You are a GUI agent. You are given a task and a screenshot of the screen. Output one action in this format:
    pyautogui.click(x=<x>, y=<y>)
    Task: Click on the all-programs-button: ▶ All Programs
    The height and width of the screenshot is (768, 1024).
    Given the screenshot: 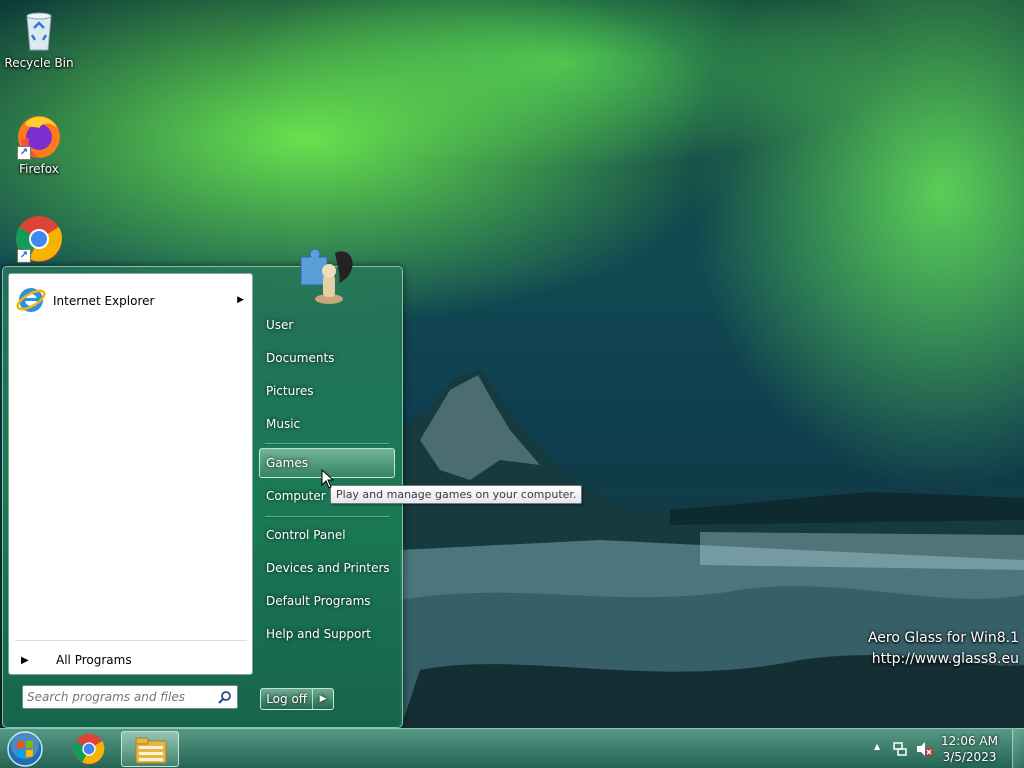 What is the action you would take?
    pyautogui.click(x=131, y=660)
    